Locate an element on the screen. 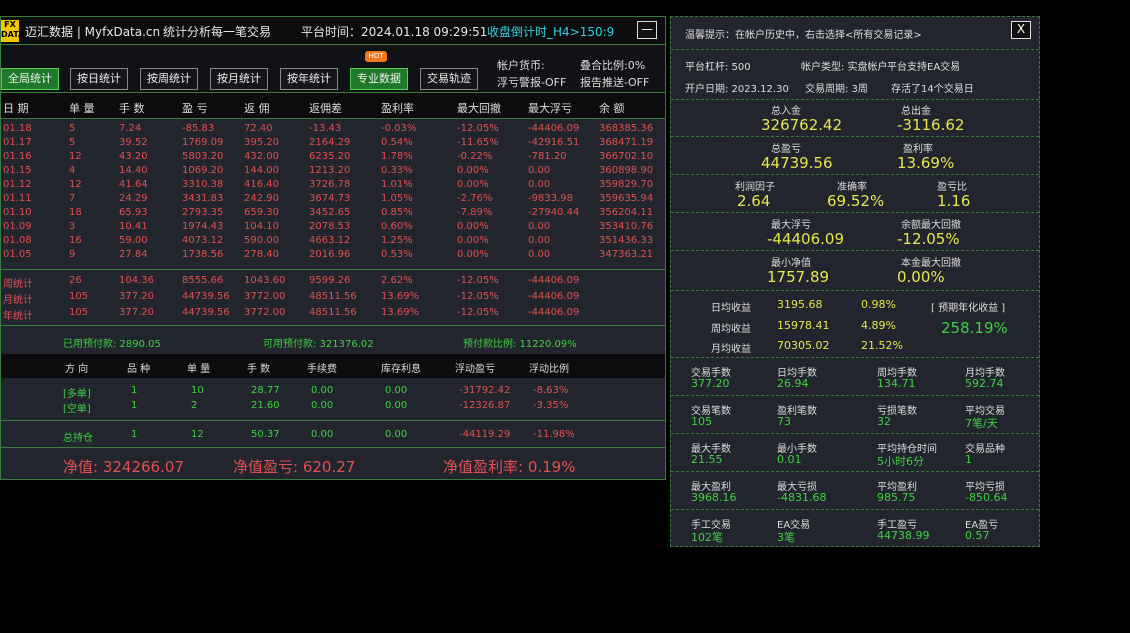  column-header: 手 数 is located at coordinates (132, 108).